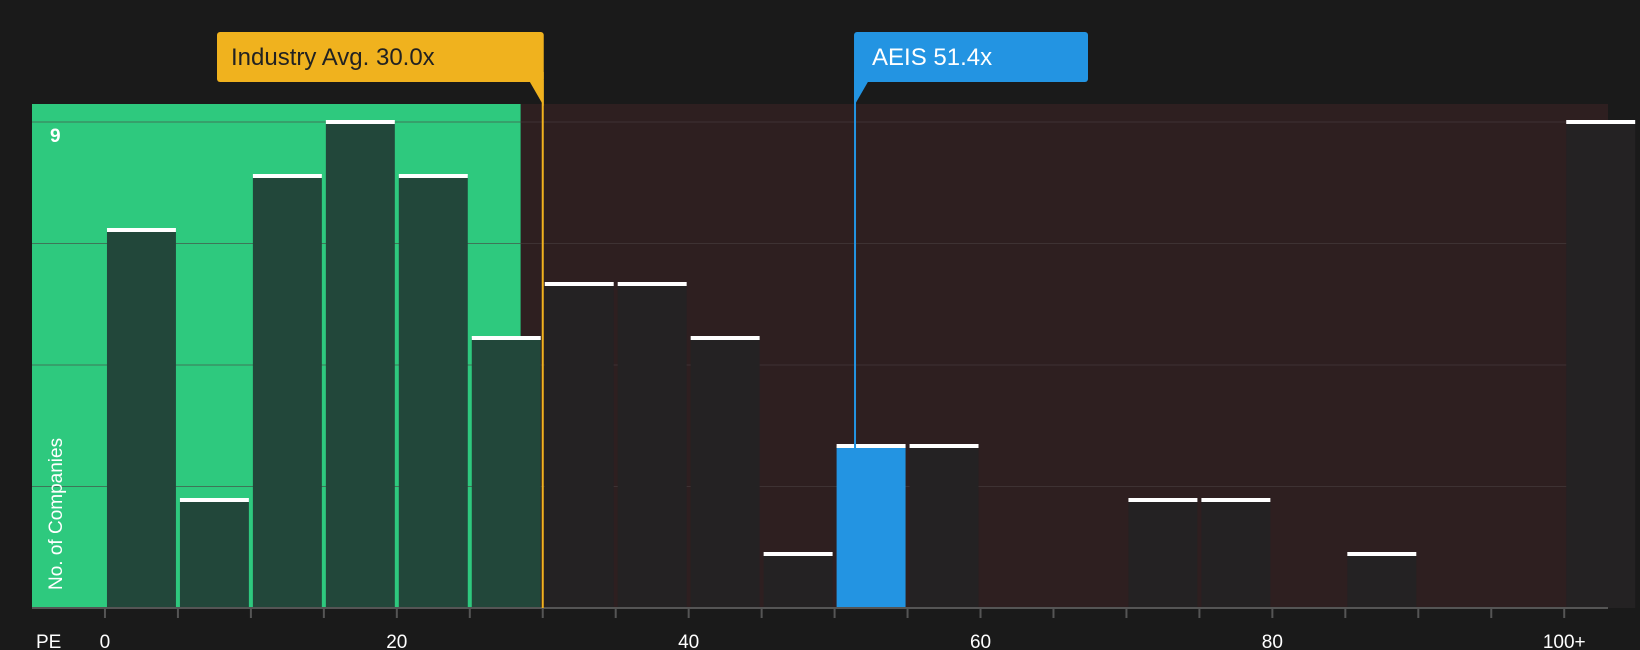 This screenshot has height=650, width=1640. What do you see at coordinates (55, 136) in the screenshot?
I see `y-axis-max-label: 9` at bounding box center [55, 136].